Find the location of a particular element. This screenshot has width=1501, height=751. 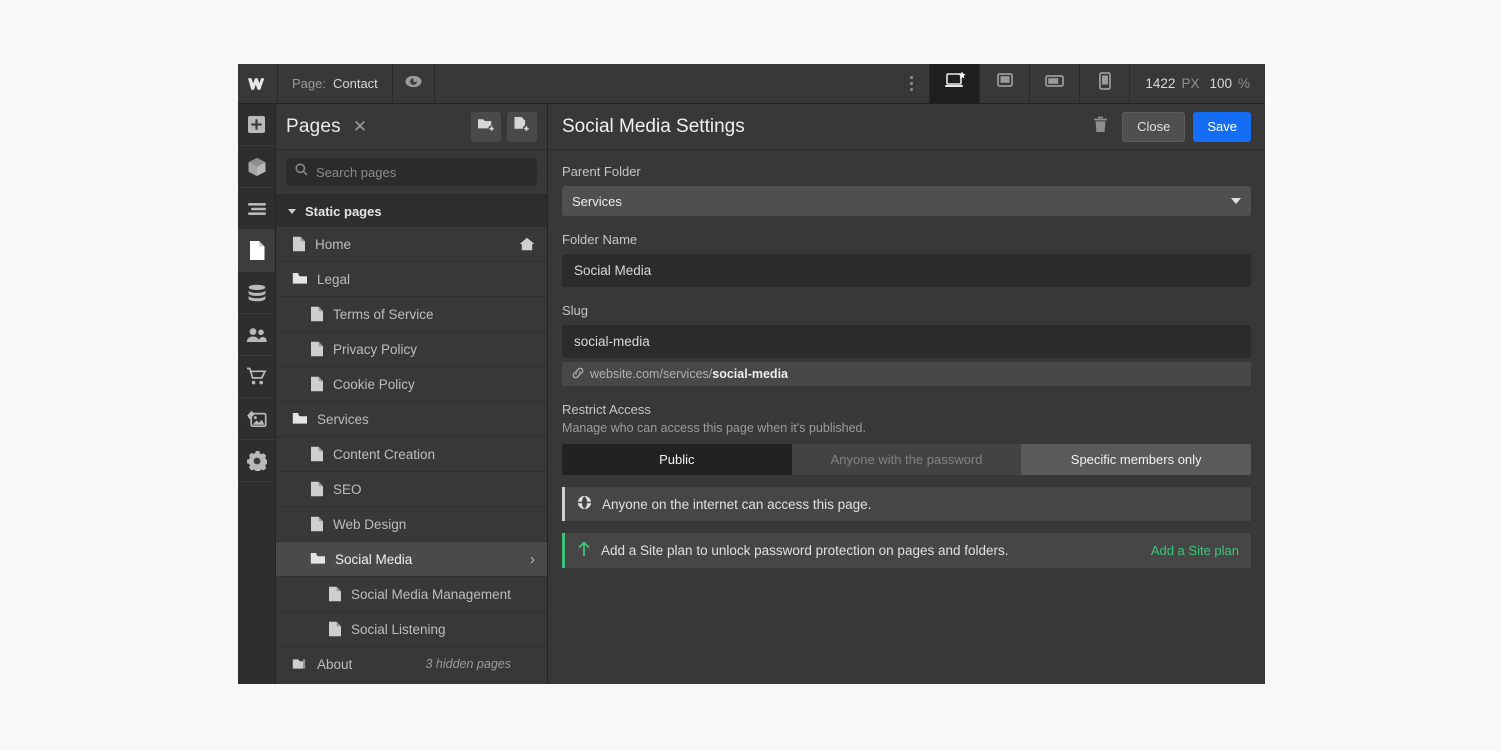

page-row-label: Services is located at coordinates (343, 419).